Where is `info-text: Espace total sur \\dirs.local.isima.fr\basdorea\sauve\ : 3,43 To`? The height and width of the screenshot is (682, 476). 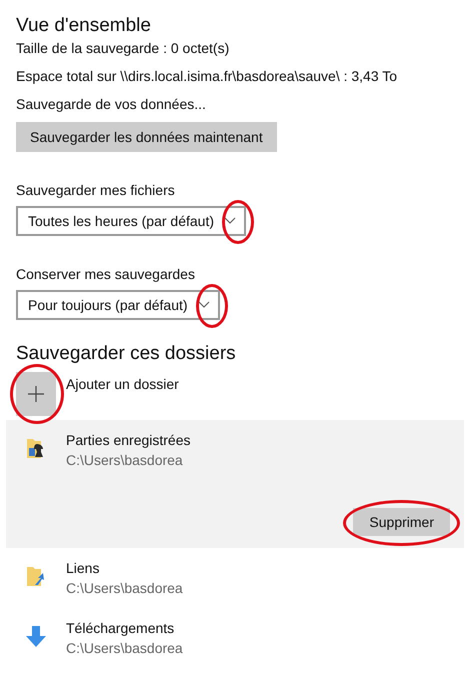
info-text: Espace total sur \\dirs.local.isima.fr\basdorea\sauve\ : 3,43 To is located at coordinates (207, 76).